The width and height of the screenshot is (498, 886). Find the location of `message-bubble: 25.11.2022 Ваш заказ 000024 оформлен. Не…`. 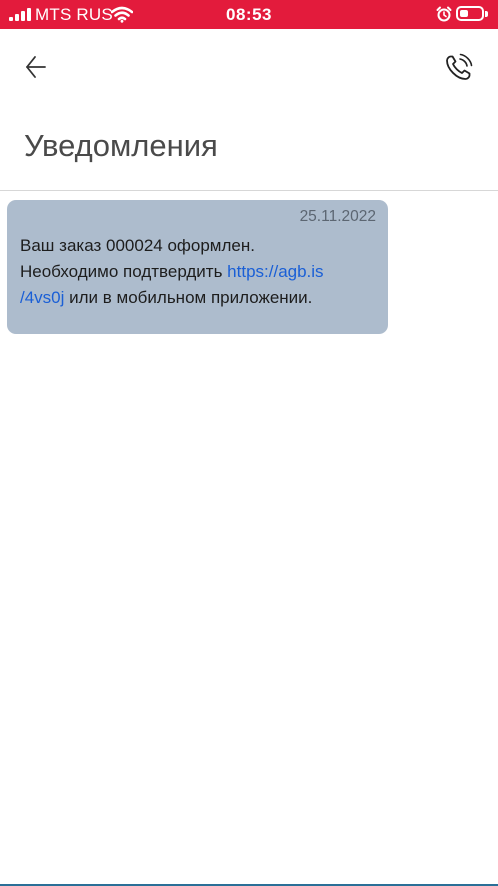

message-bubble: 25.11.2022 Ваш заказ 000024 оформлен. Не… is located at coordinates (197, 267).